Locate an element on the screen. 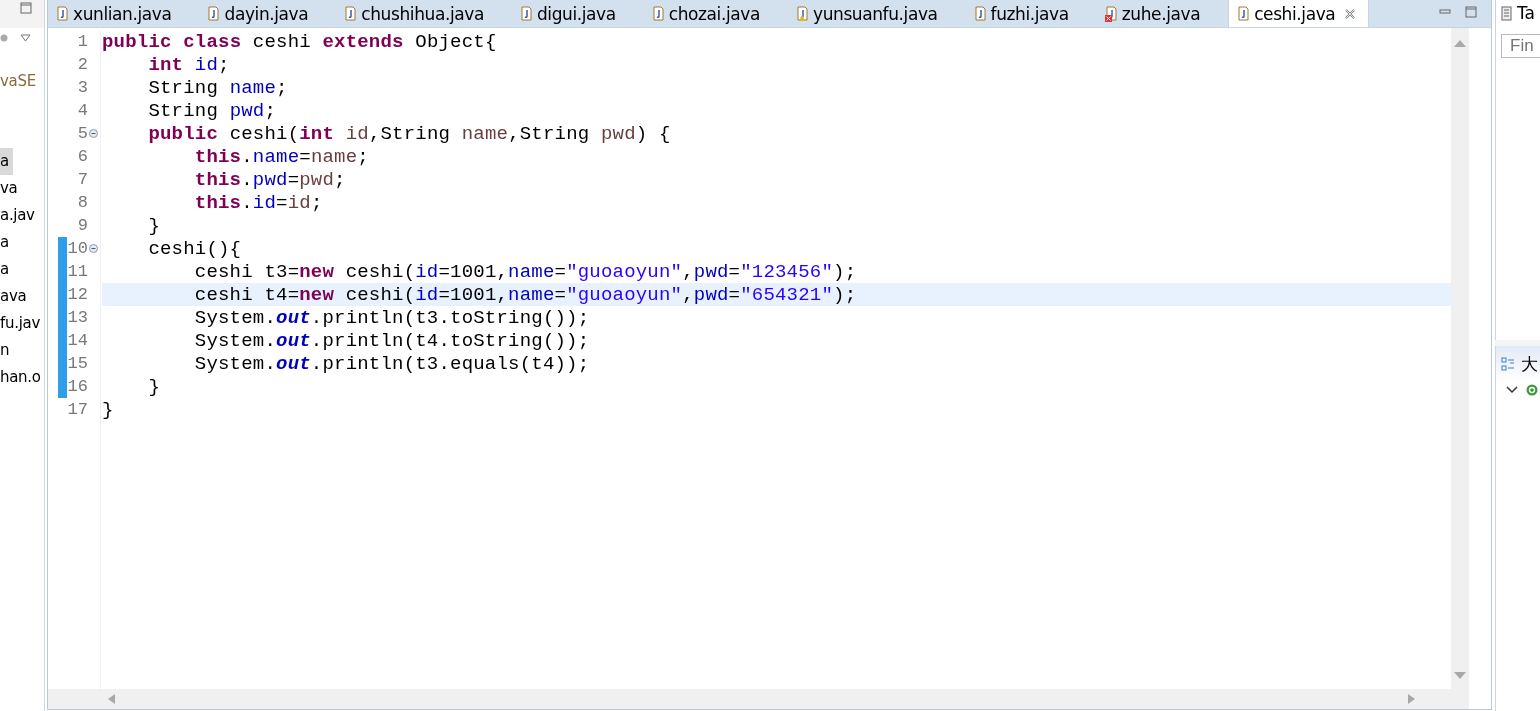 The height and width of the screenshot is (711, 1540). vertical-scrollbar is located at coordinates (1460, 358).